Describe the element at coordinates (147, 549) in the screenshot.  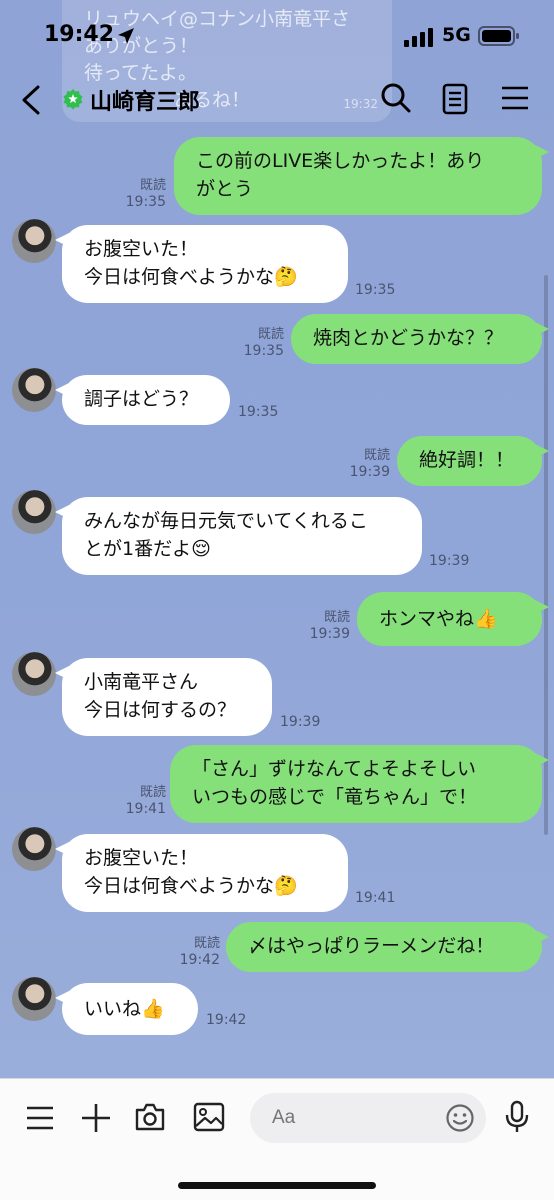
I see `message-line: とが1番だよ😌` at that location.